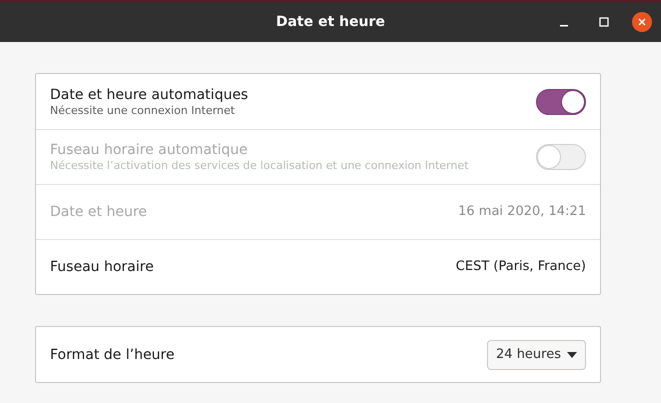 The height and width of the screenshot is (403, 661). Describe the element at coordinates (536, 355) in the screenshot. I see `format-dropdown: 24 heures` at that location.